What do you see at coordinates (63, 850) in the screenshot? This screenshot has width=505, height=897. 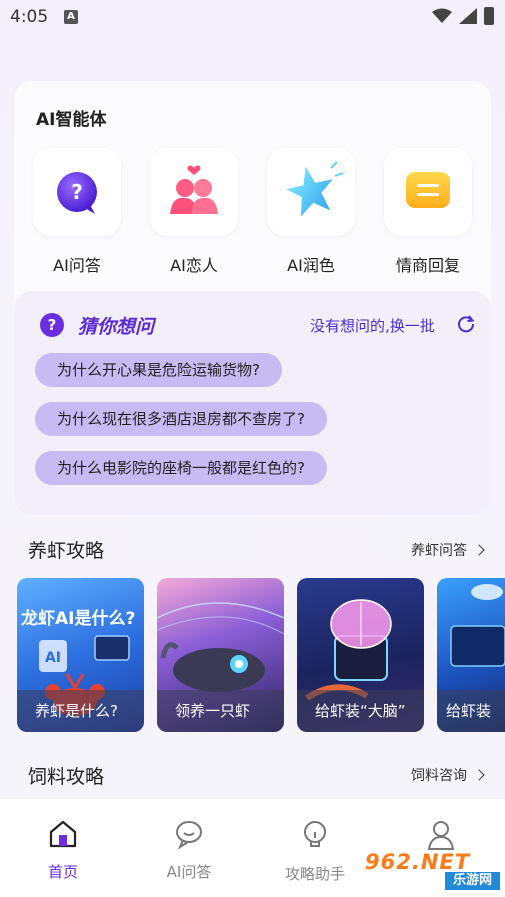 I see `tab-home: 首页` at bounding box center [63, 850].